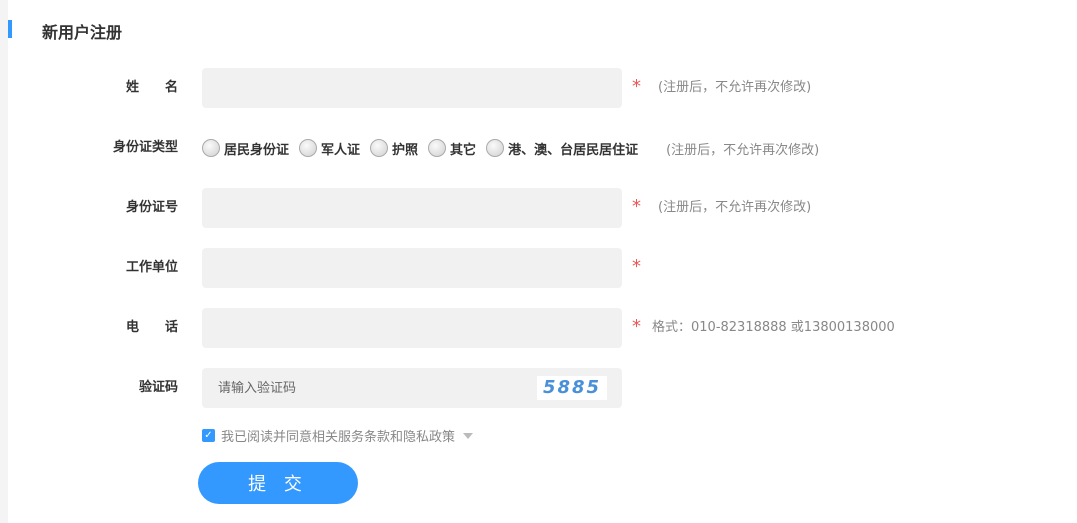 The image size is (1077, 523). I want to click on id-type-hint: (注册后，不允许再次修改), so click(743, 150).